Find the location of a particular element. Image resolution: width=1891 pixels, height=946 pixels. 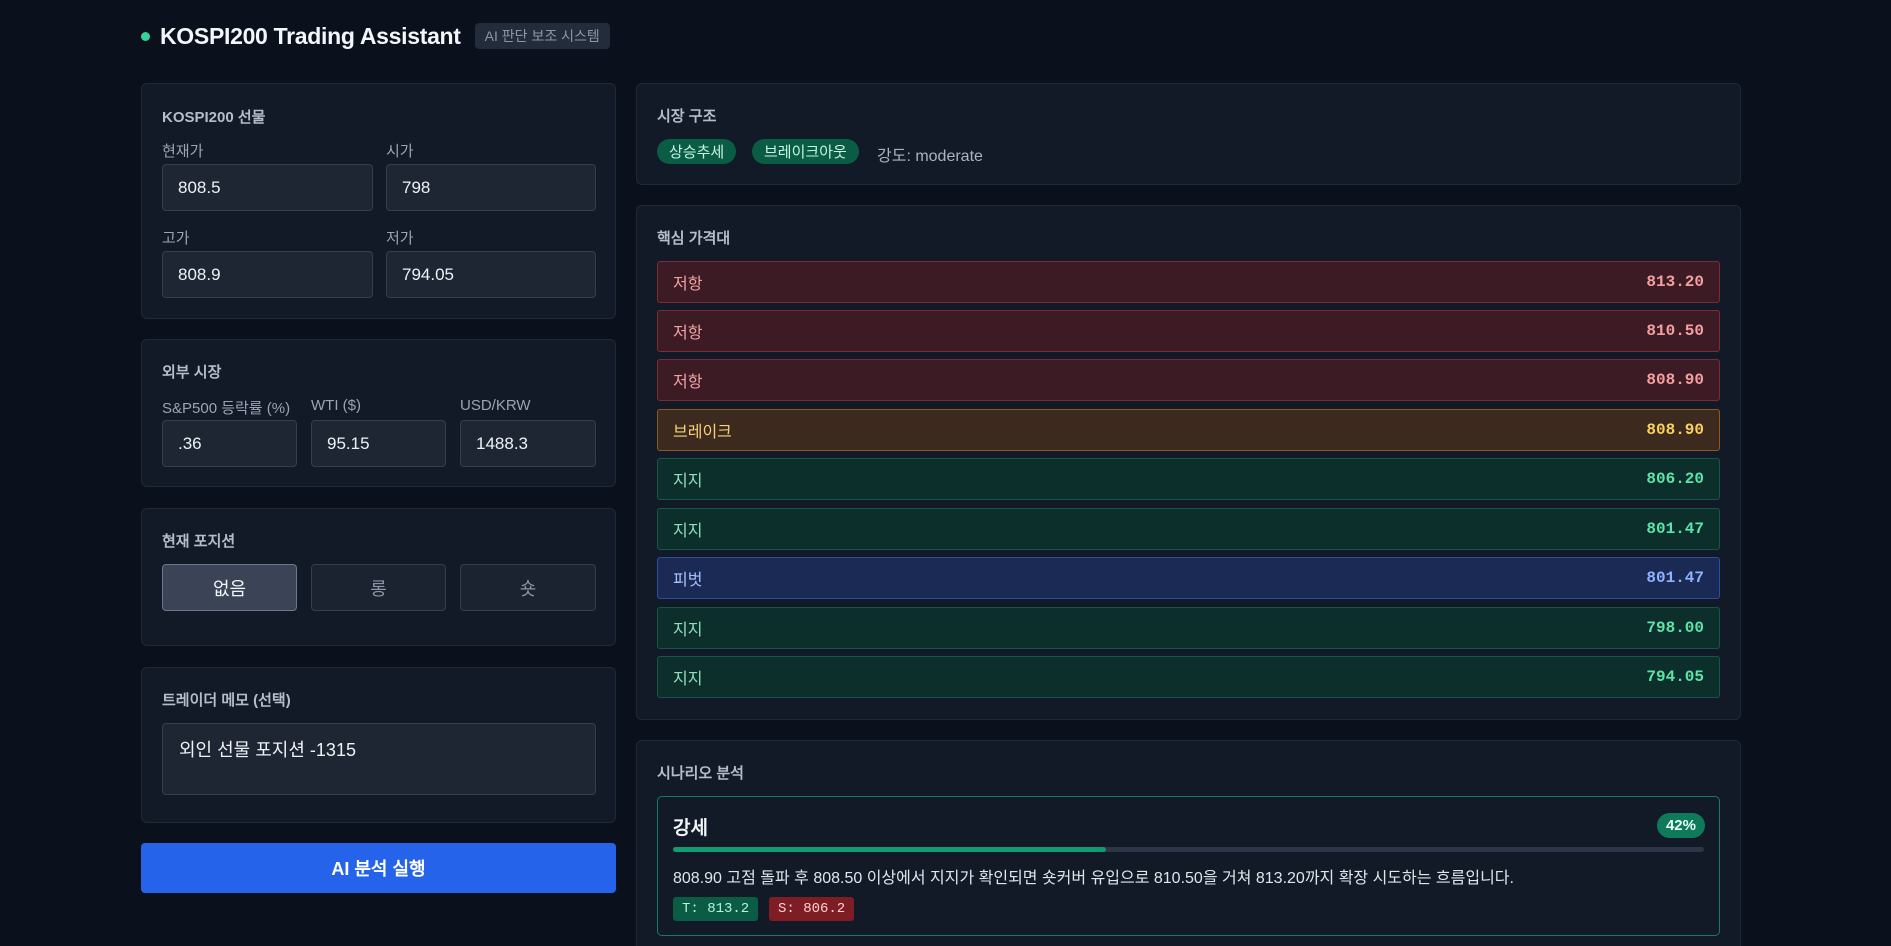

key-levels-title: 핵심 가격대 is located at coordinates (694, 238).